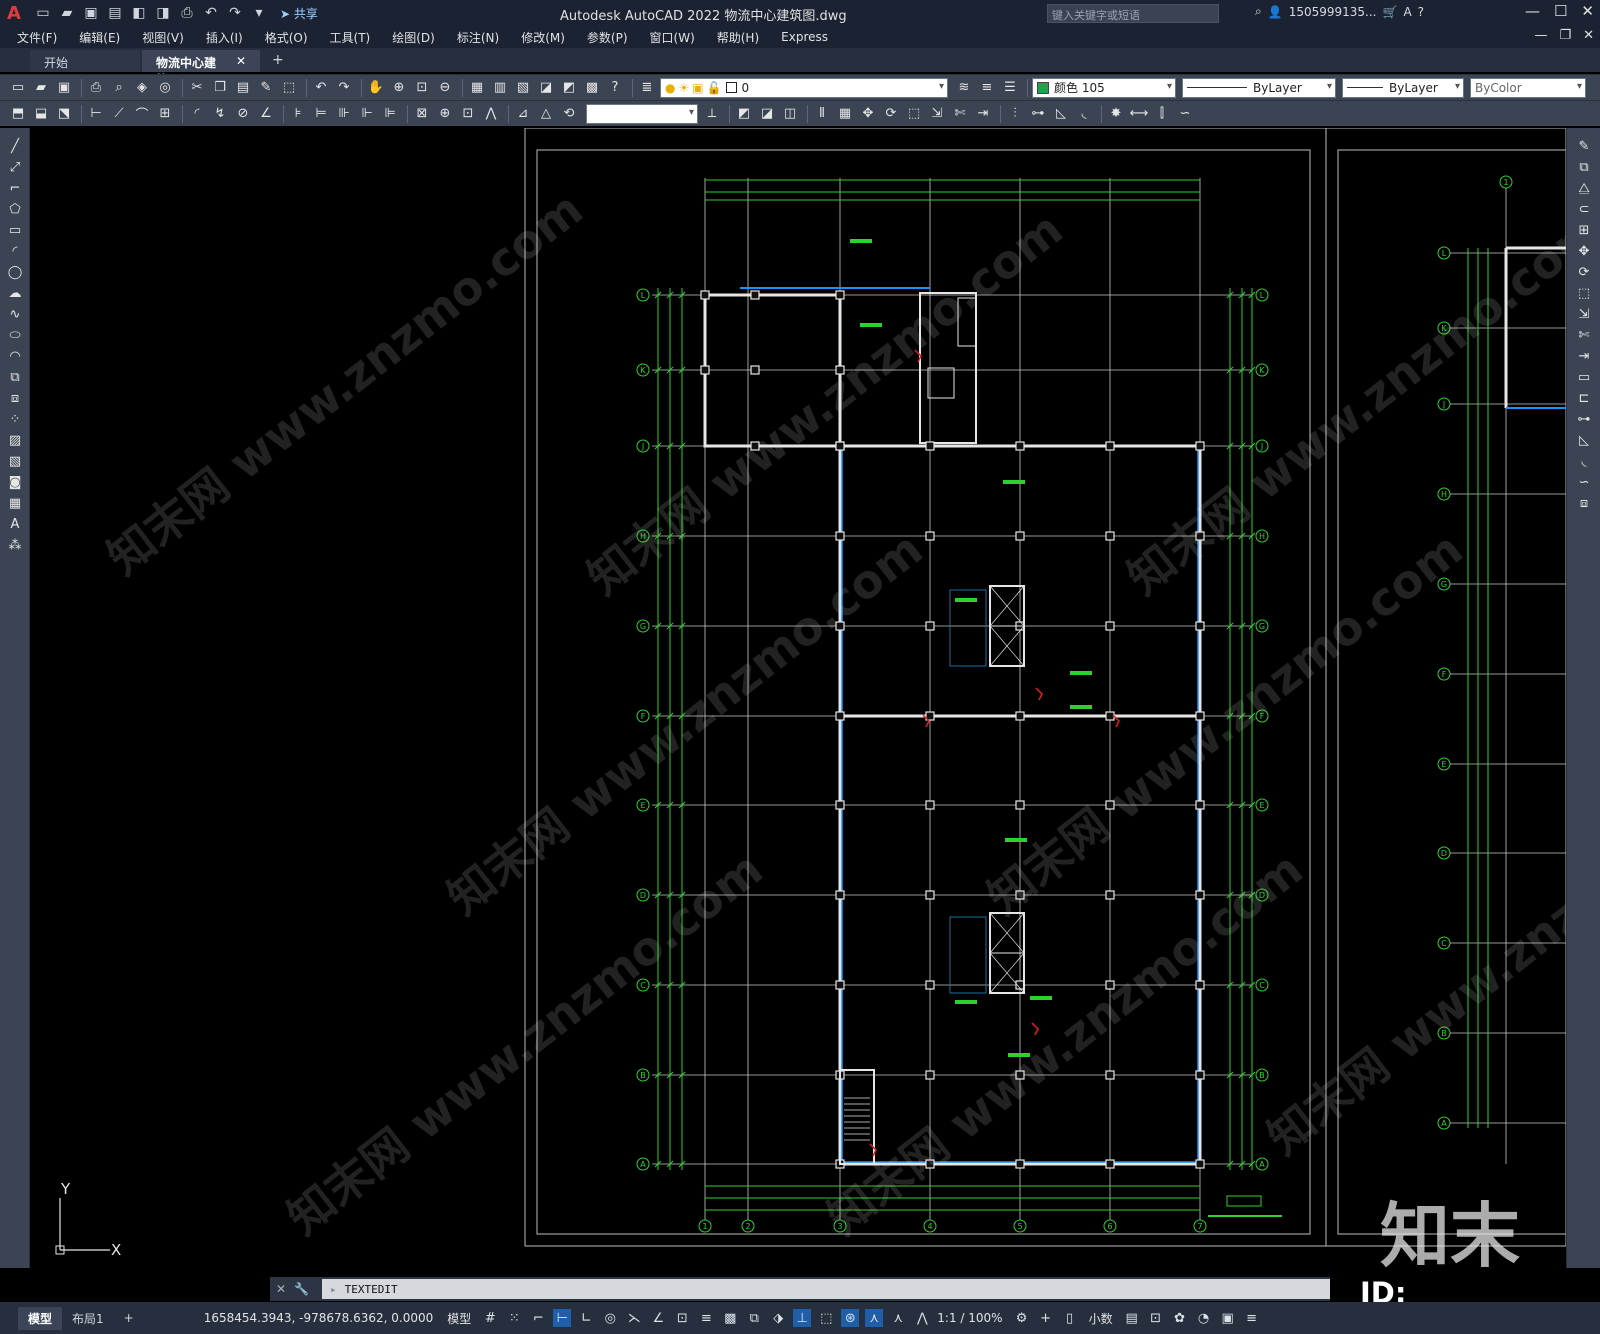  What do you see at coordinates (139, 13) in the screenshot?
I see `open-web-icon: ◧` at bounding box center [139, 13].